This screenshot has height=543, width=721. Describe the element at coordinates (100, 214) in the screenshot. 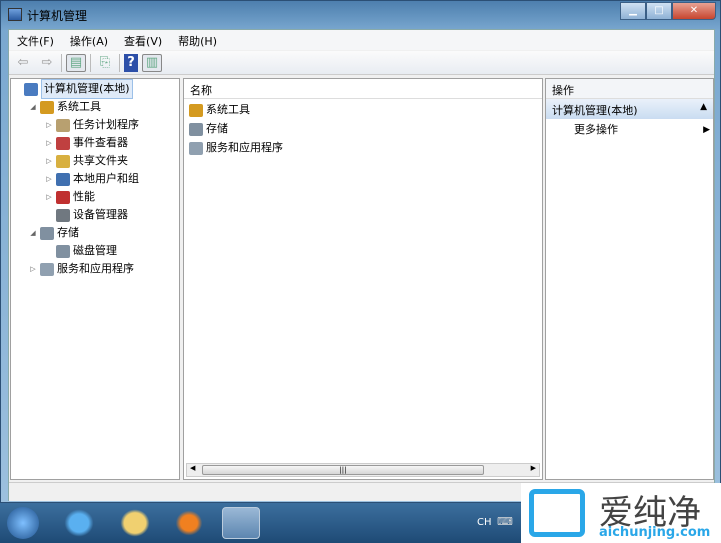

I see `tree-item-label: 设备管理器` at that location.